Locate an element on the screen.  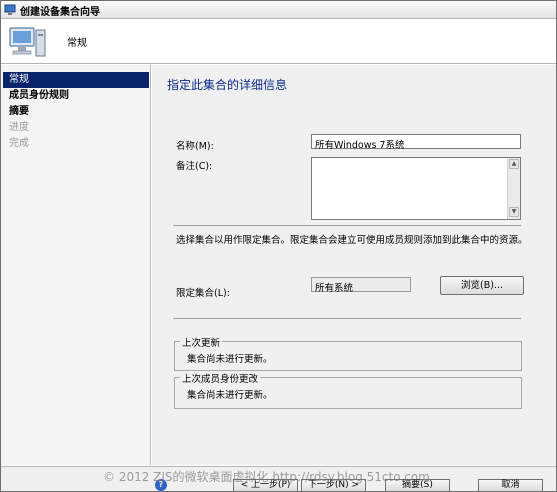
title-bar: 创建设备集合向导 is located at coordinates (278, 10).